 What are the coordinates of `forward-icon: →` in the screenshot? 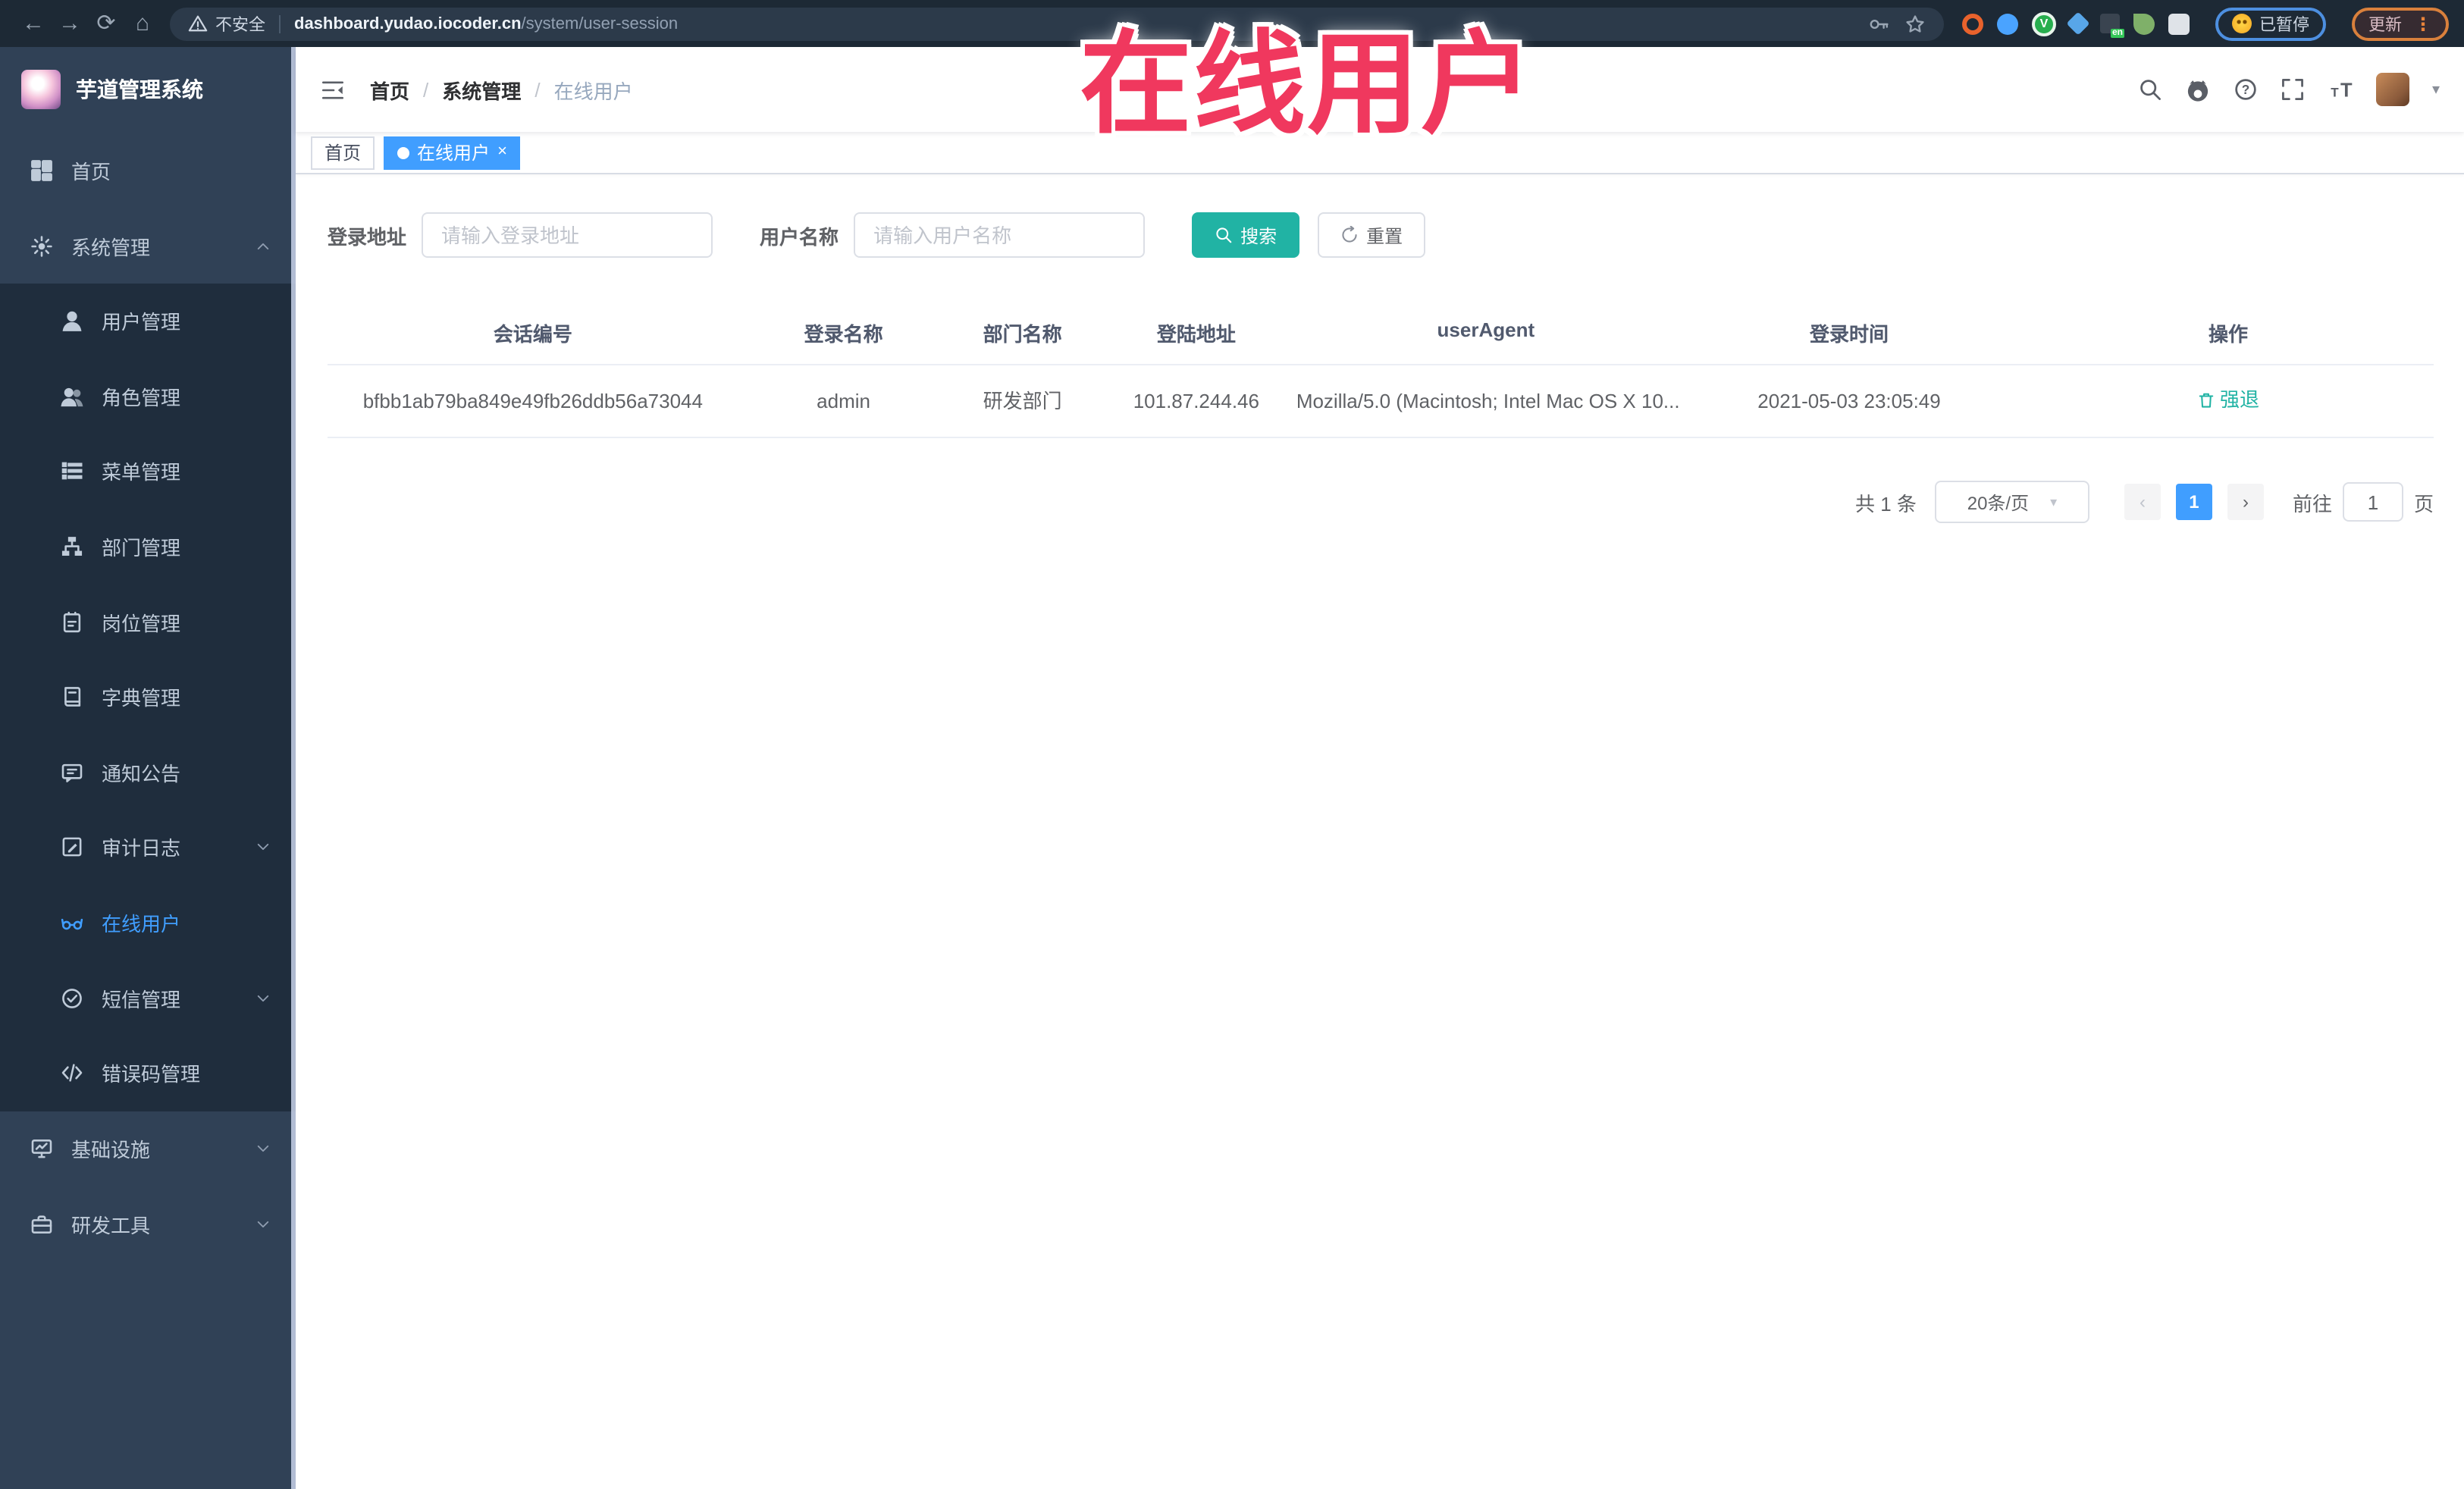 It's located at (70, 23).